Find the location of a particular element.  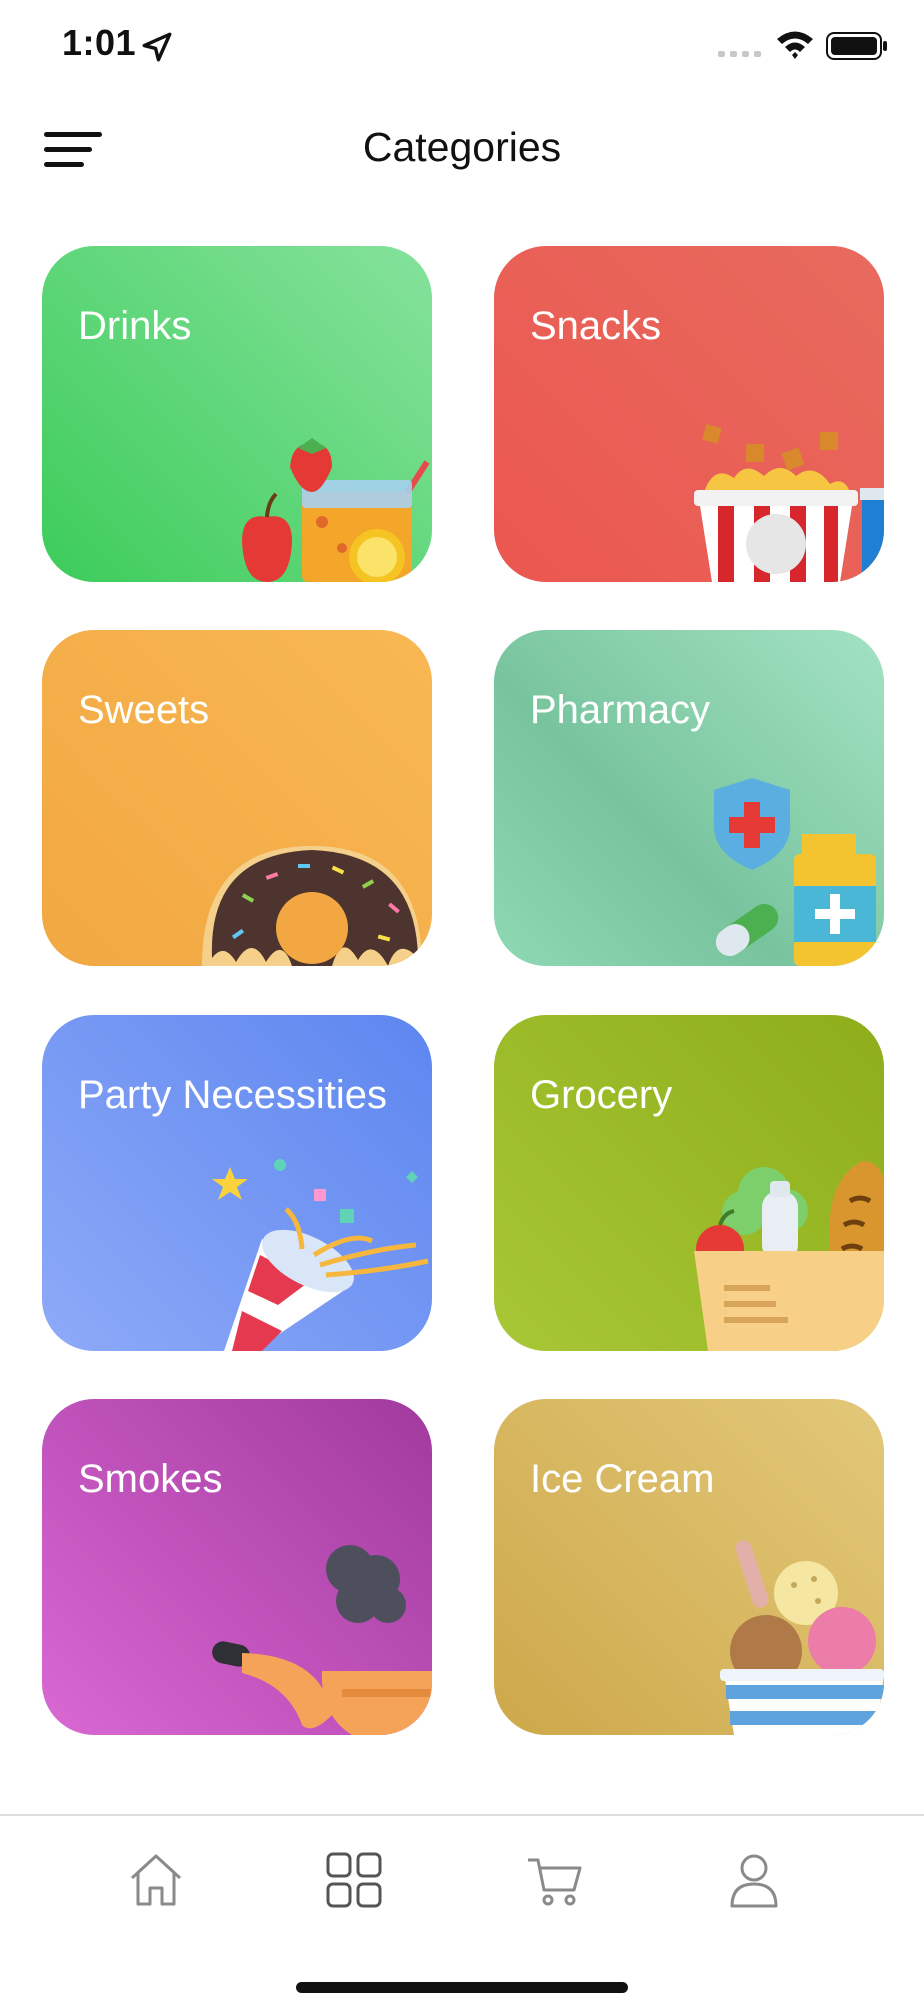

category-card-snacks: Snacks is located at coordinates (689, 414).